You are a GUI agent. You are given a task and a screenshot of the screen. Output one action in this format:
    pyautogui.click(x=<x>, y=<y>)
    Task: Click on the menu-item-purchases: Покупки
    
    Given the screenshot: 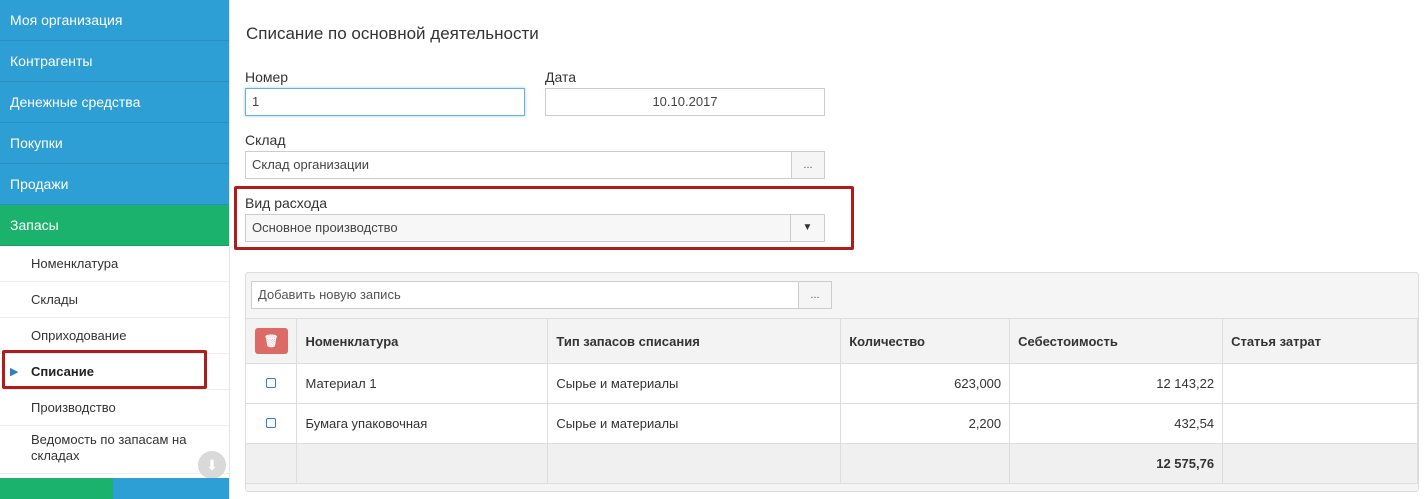 What is the action you would take?
    pyautogui.click(x=114, y=143)
    